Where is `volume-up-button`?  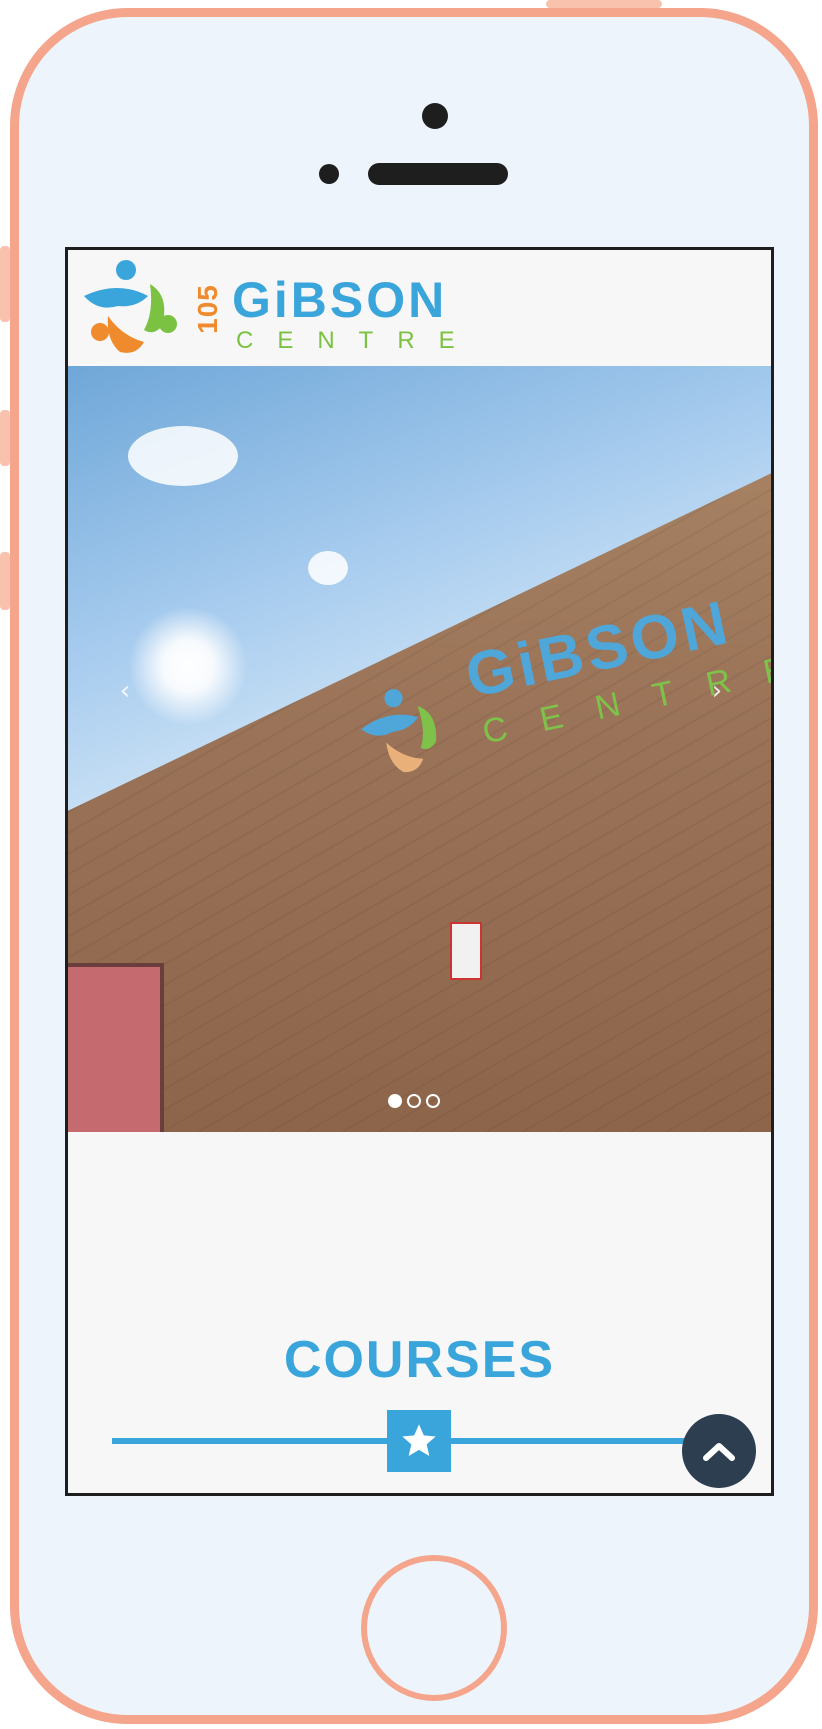 volume-up-button is located at coordinates (5, 284).